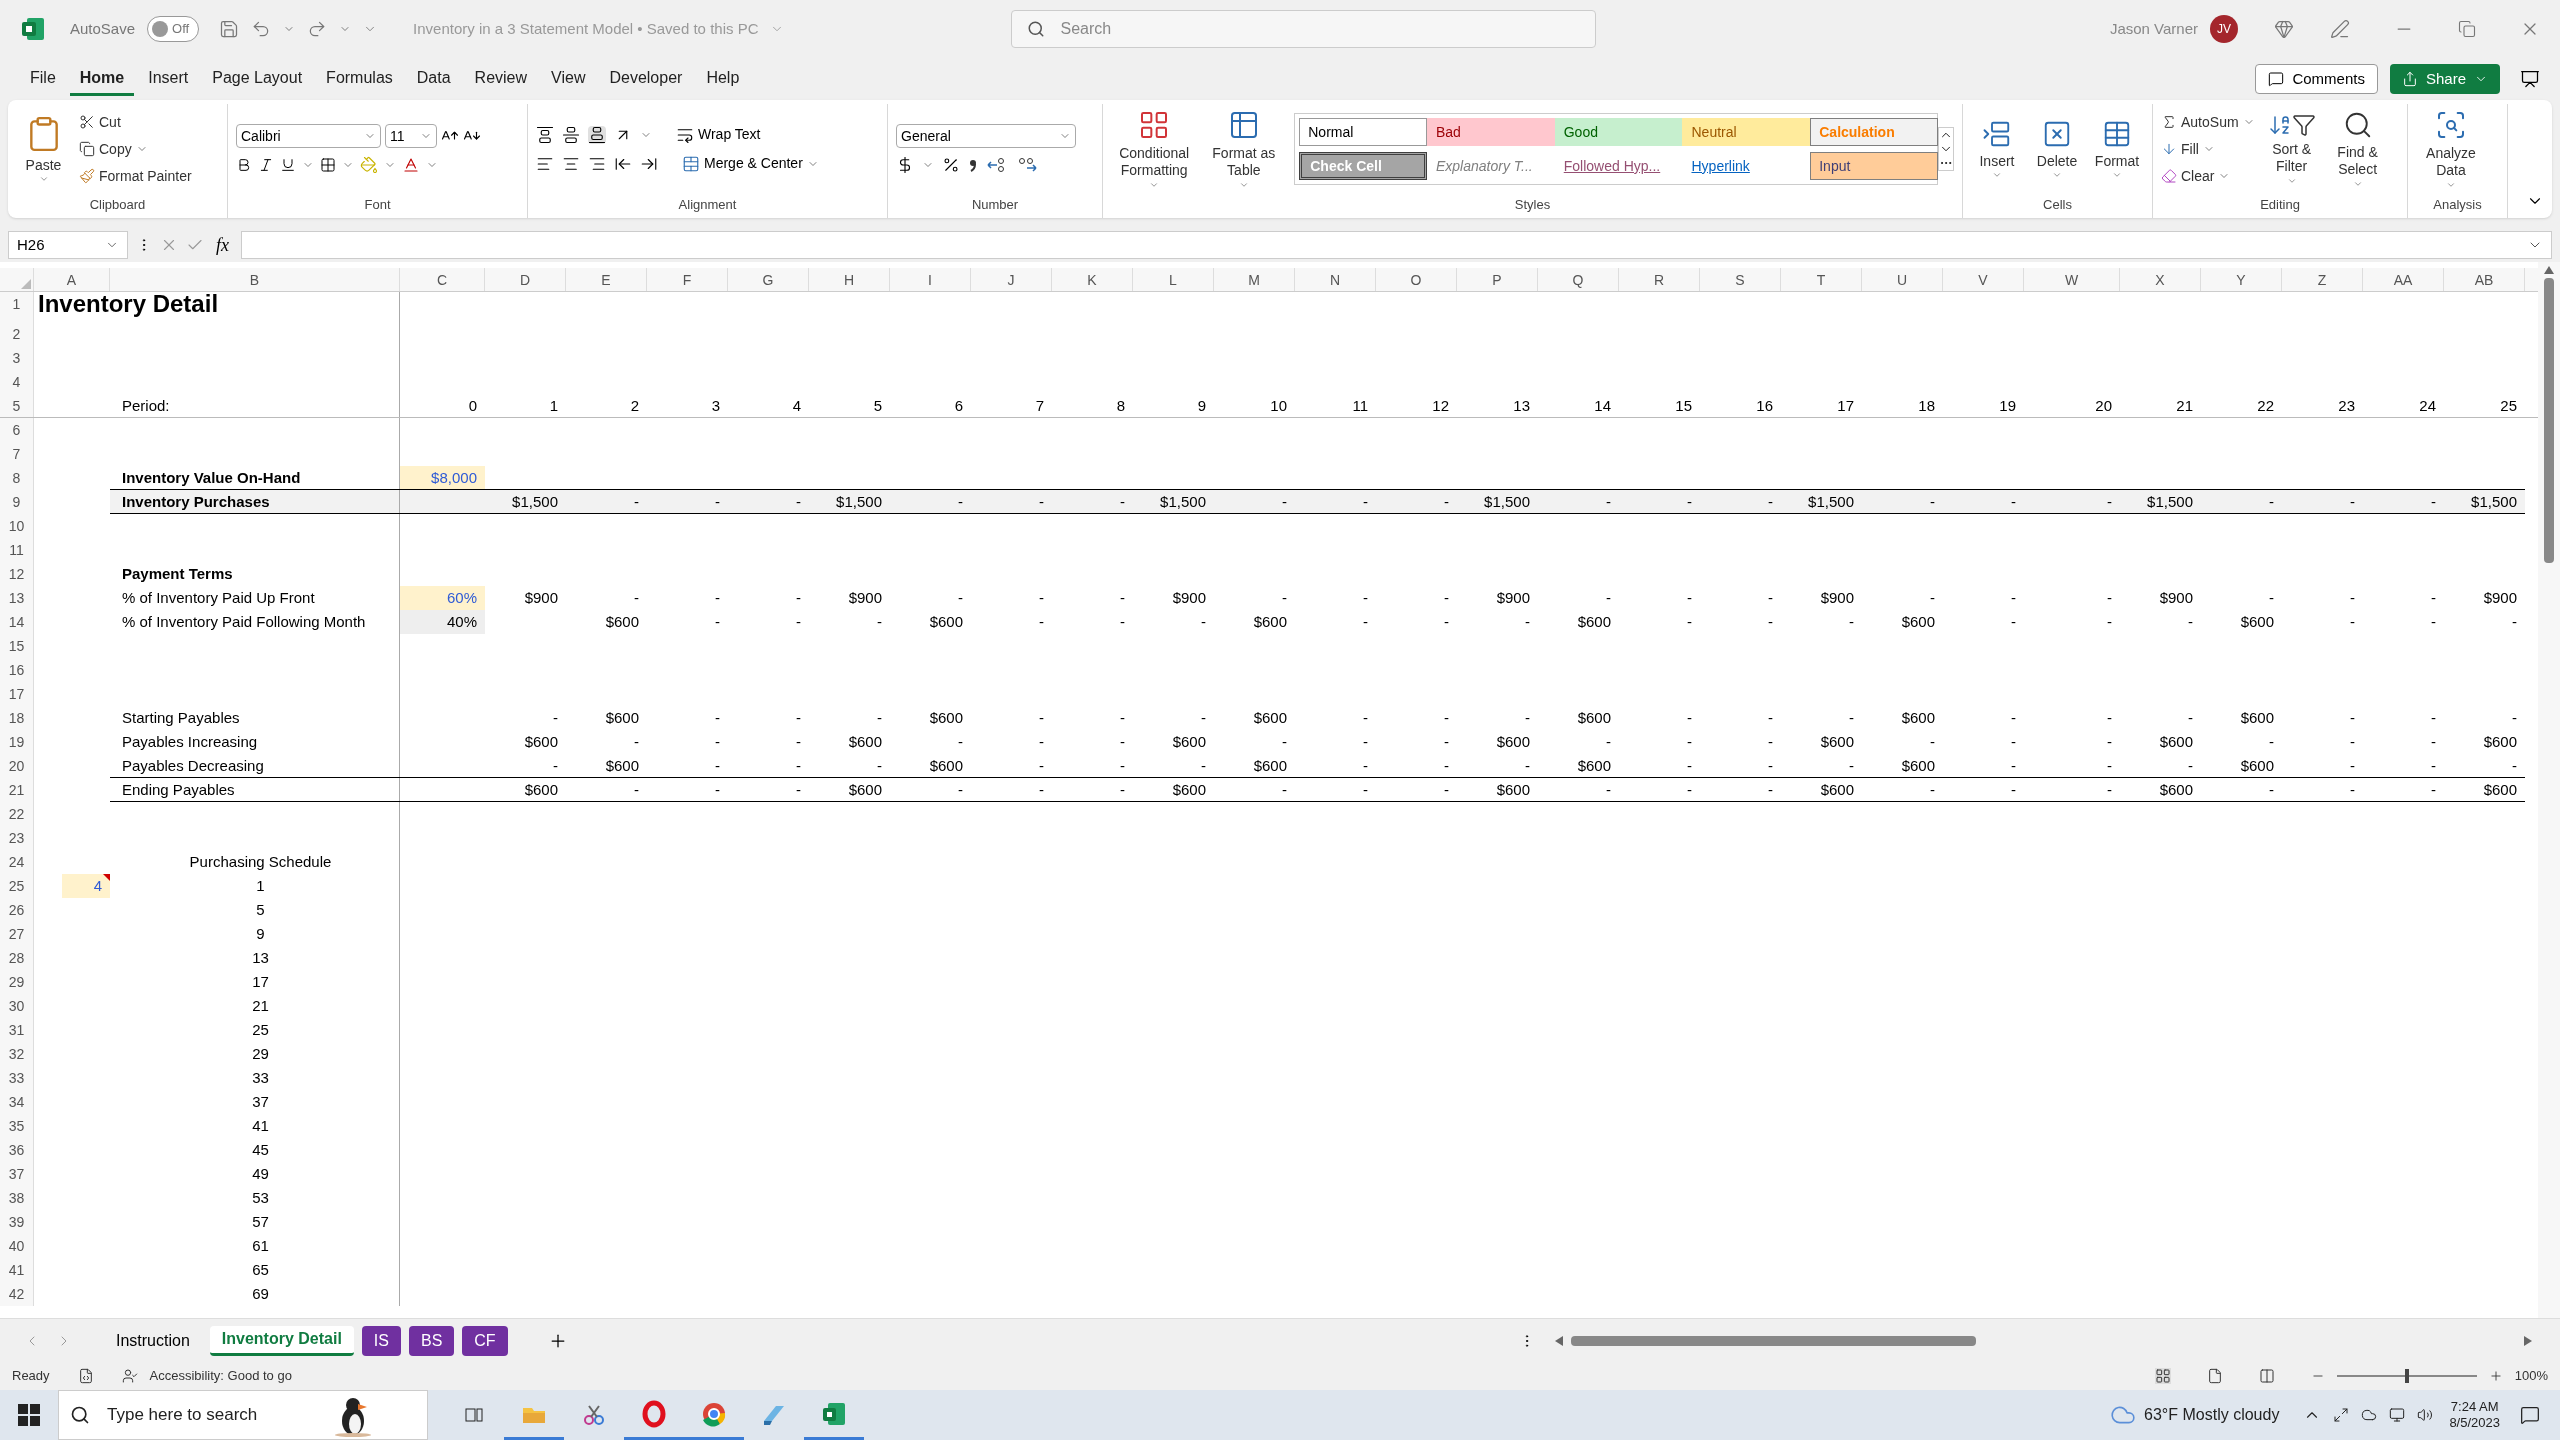 This screenshot has width=2560, height=1440. Describe the element at coordinates (2322, 279) in the screenshot. I see `column-header: Z` at that location.